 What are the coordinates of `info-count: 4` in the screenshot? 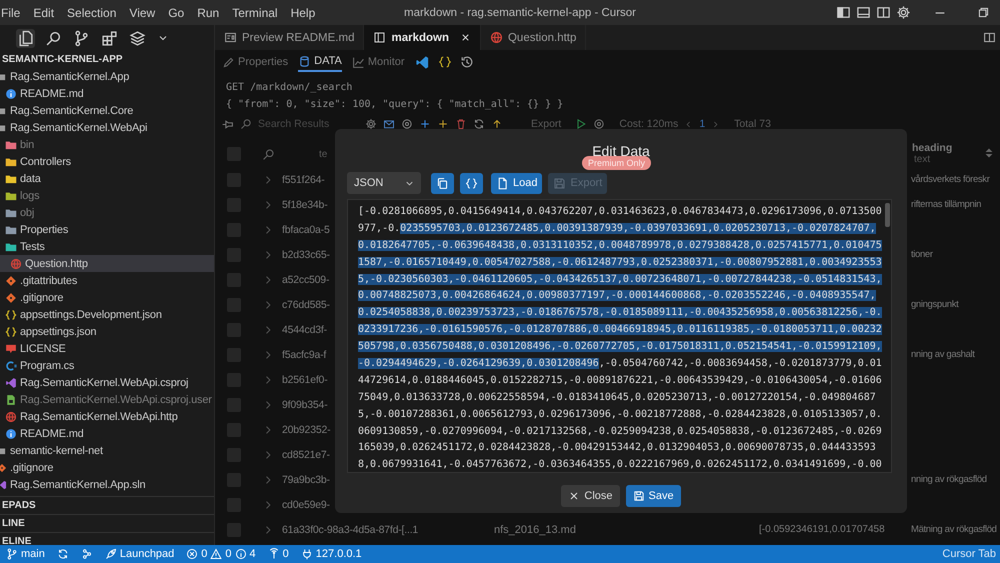 It's located at (253, 554).